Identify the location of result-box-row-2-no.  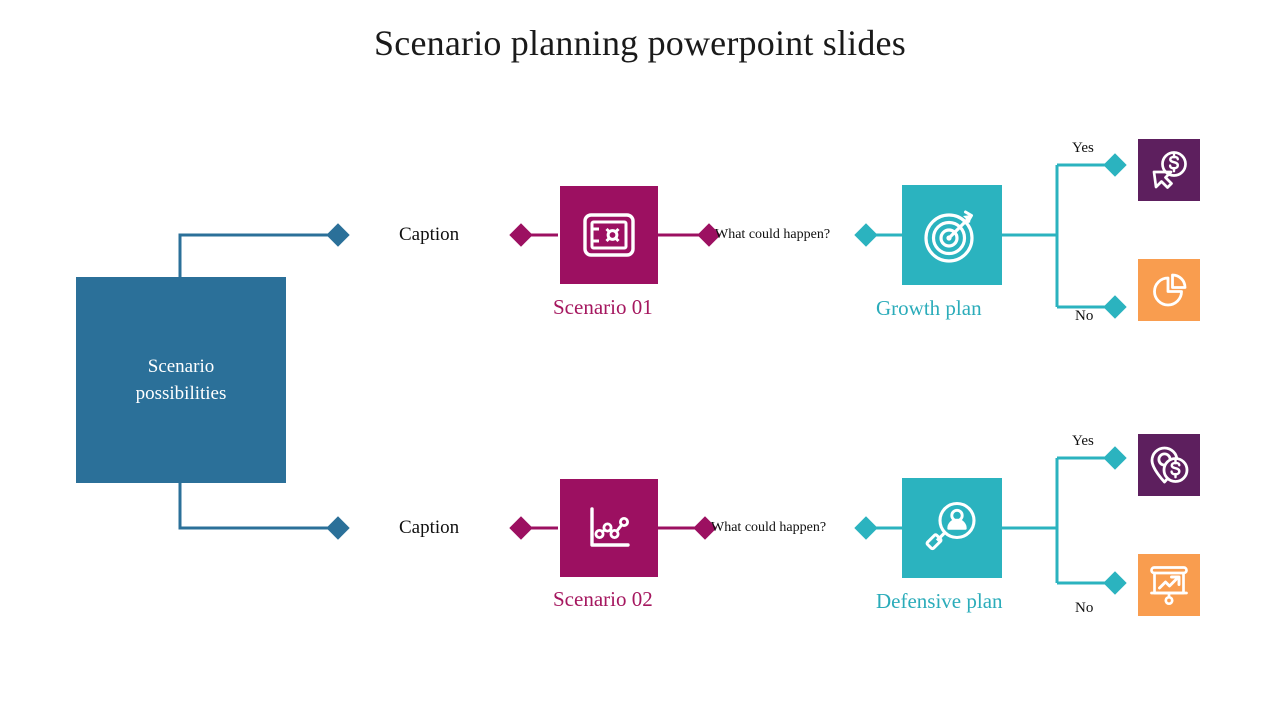
(1169, 585).